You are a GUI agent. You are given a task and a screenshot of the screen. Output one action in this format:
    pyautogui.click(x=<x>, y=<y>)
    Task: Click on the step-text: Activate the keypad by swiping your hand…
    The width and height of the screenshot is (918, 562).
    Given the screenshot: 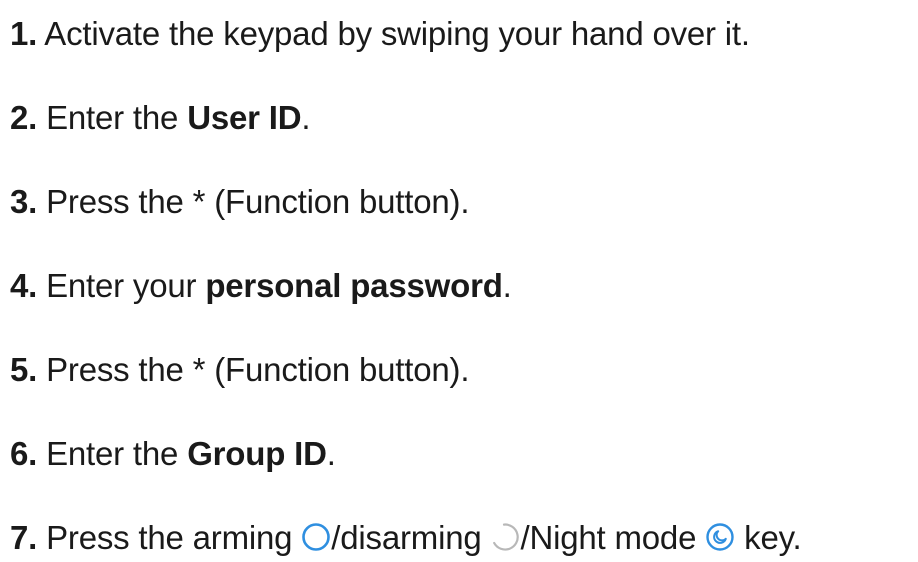 What is the action you would take?
    pyautogui.click(x=393, y=33)
    